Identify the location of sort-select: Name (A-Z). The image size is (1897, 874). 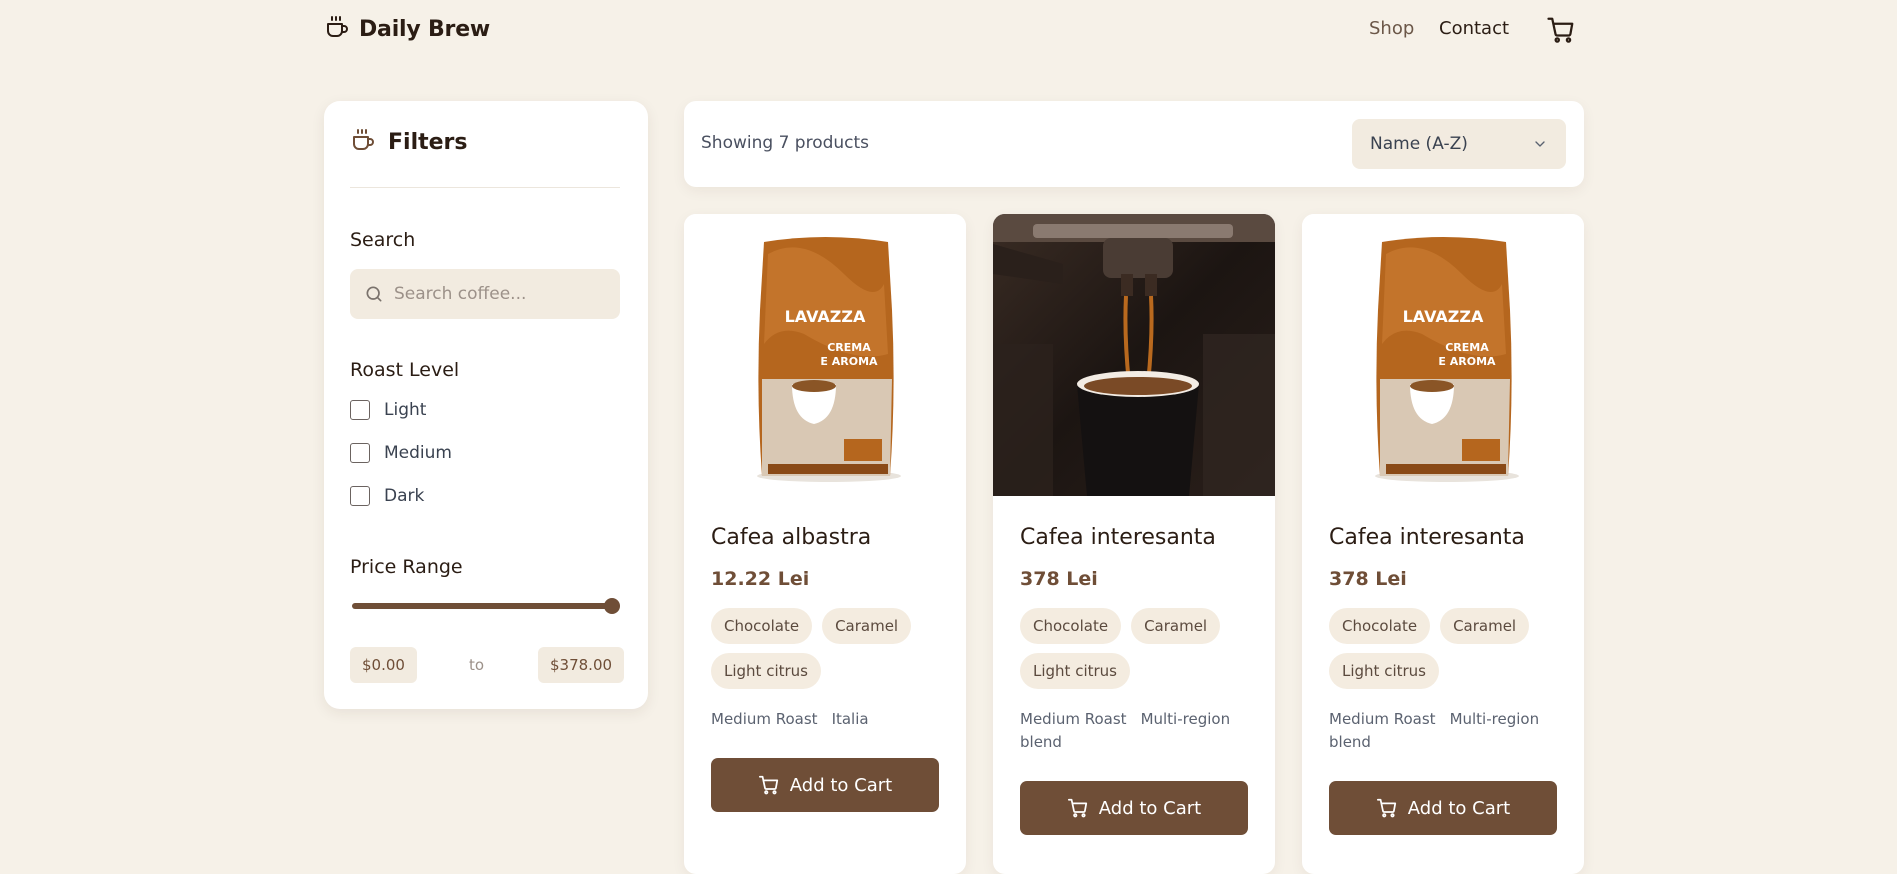
(1459, 144).